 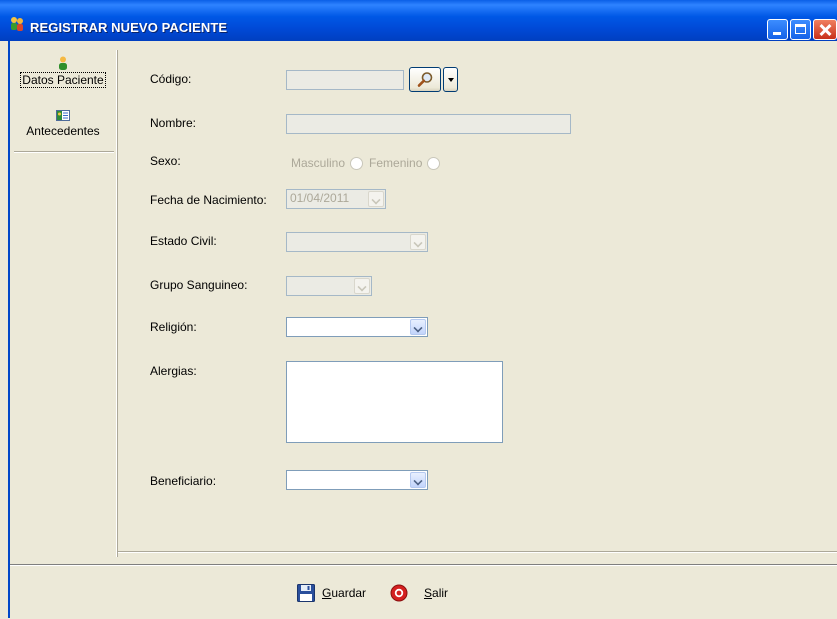 What do you see at coordinates (418, 20) in the screenshot?
I see `title-bar: REGISTRAR NUEVO PACIENTE` at bounding box center [418, 20].